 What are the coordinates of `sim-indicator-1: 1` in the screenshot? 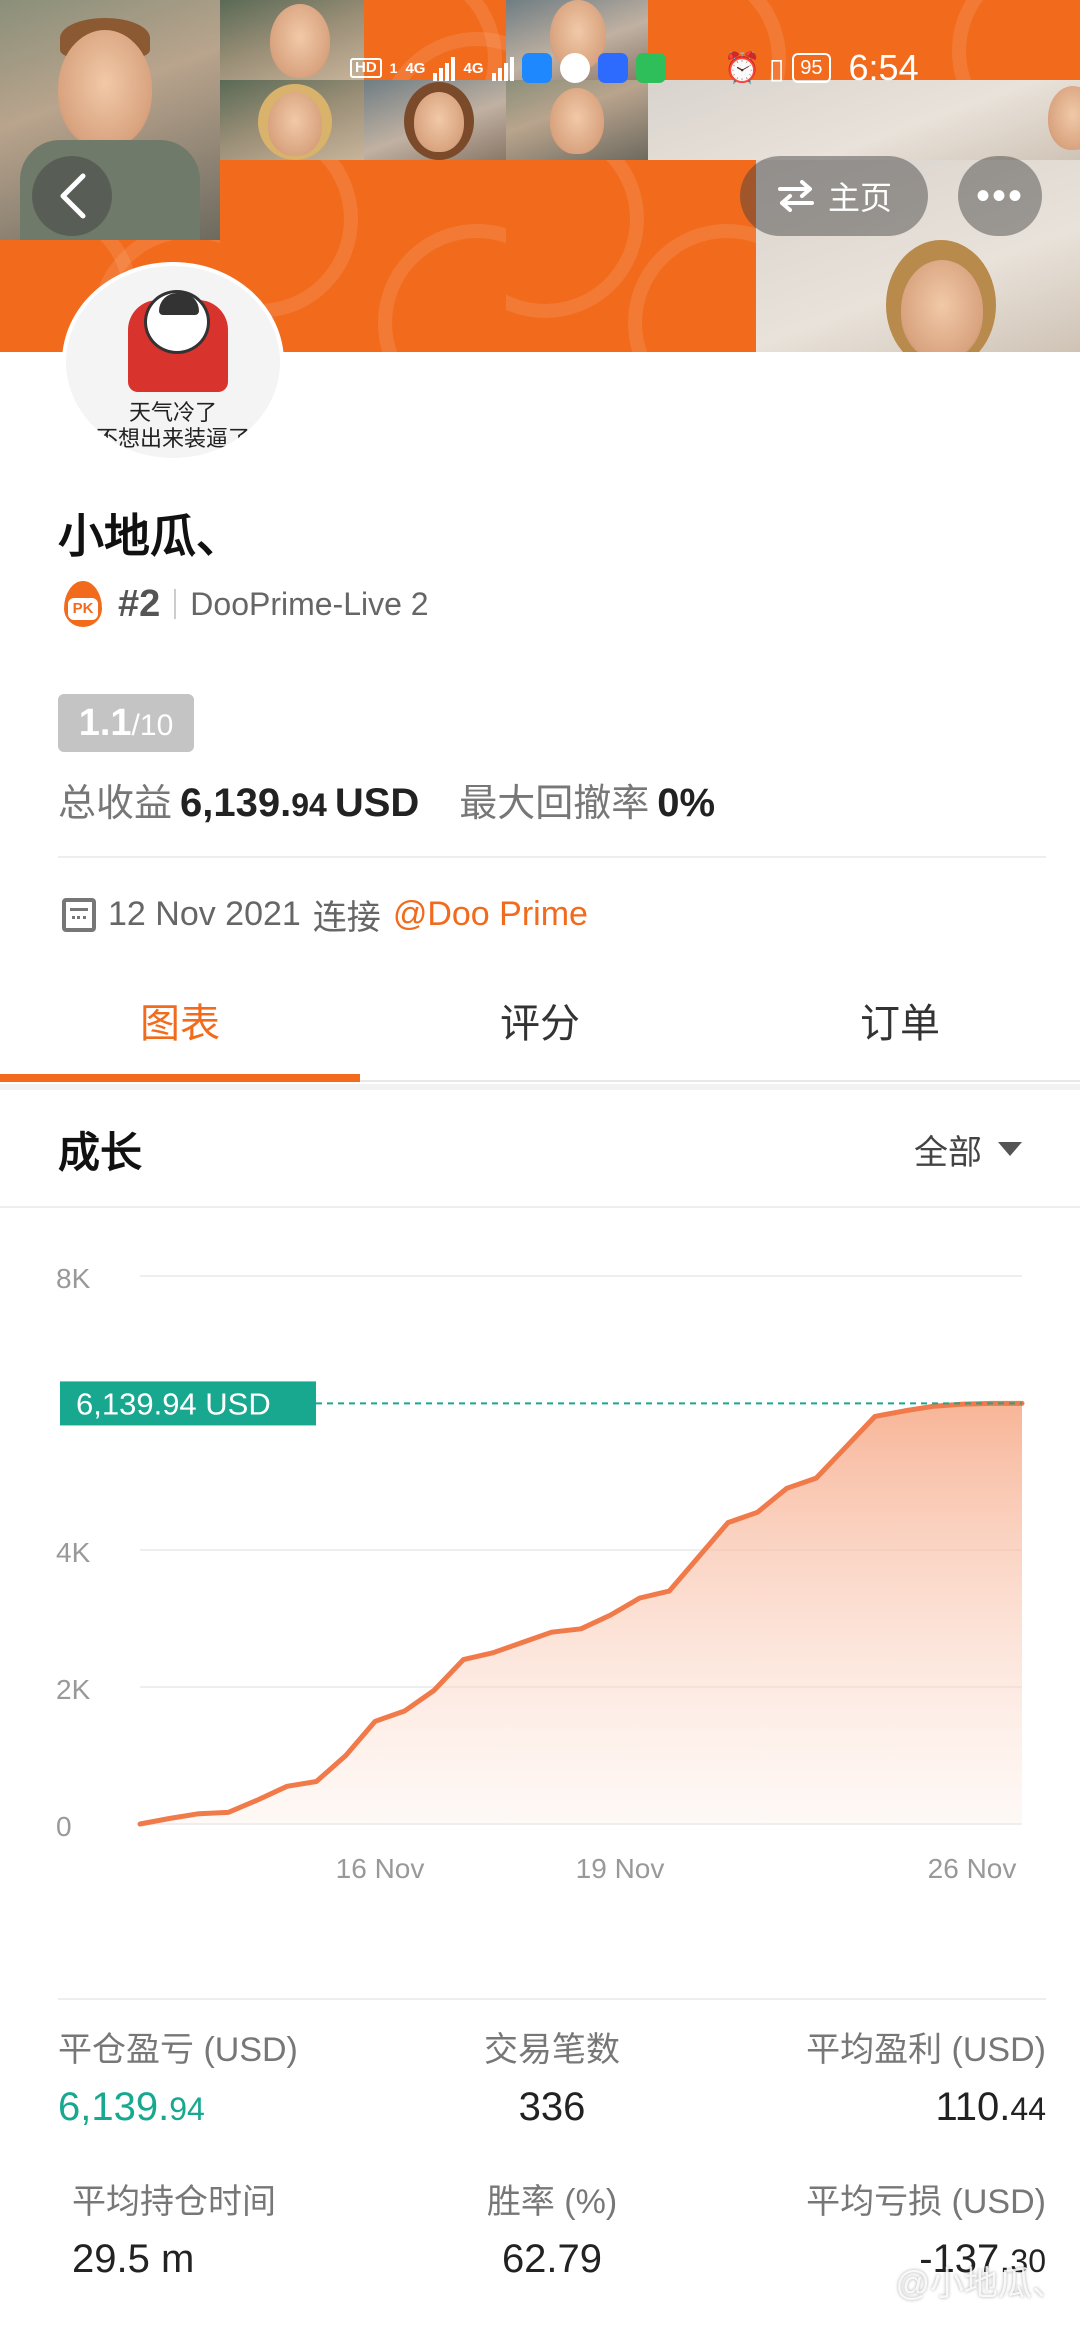 It's located at (393, 68).